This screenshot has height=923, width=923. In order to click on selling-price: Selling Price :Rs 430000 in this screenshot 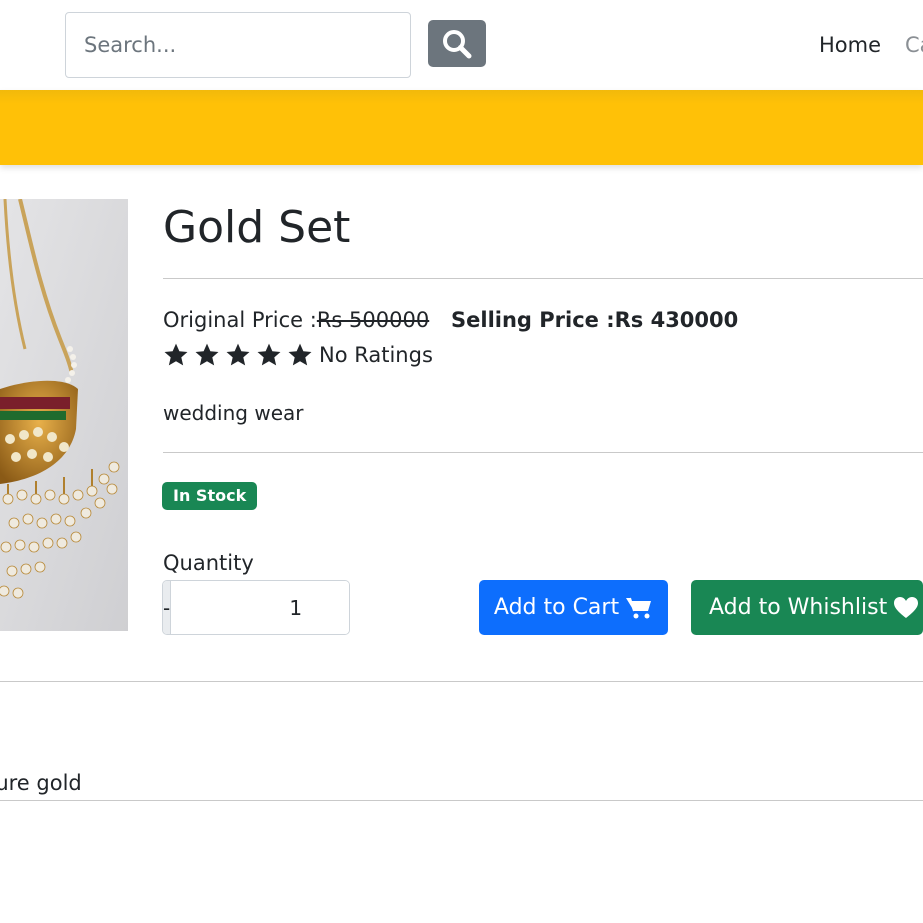, I will do `click(595, 320)`.